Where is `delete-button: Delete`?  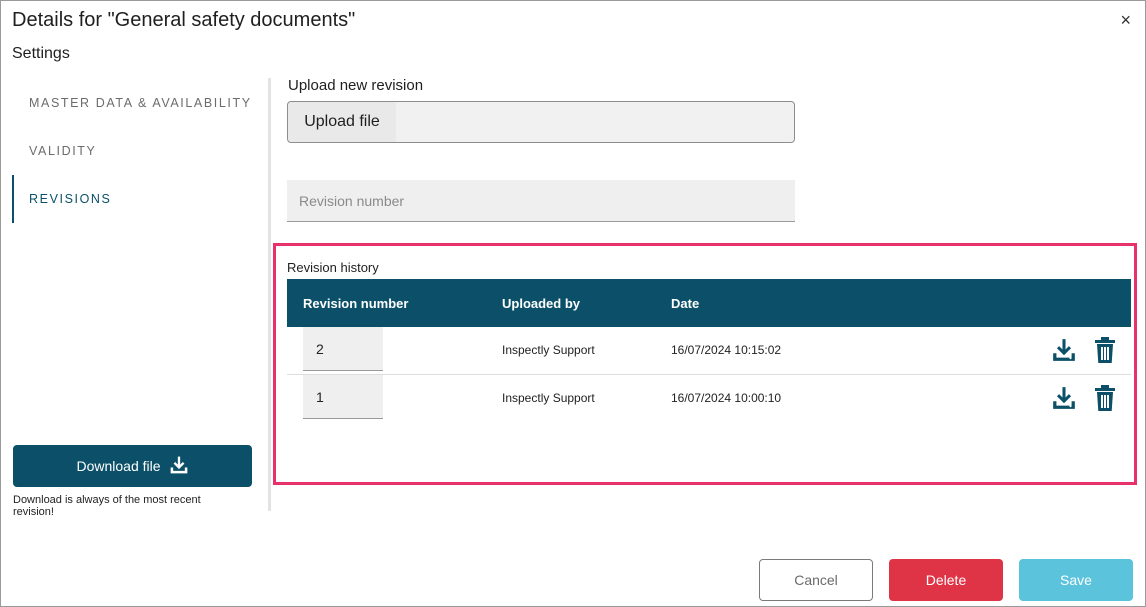 delete-button: Delete is located at coordinates (946, 580).